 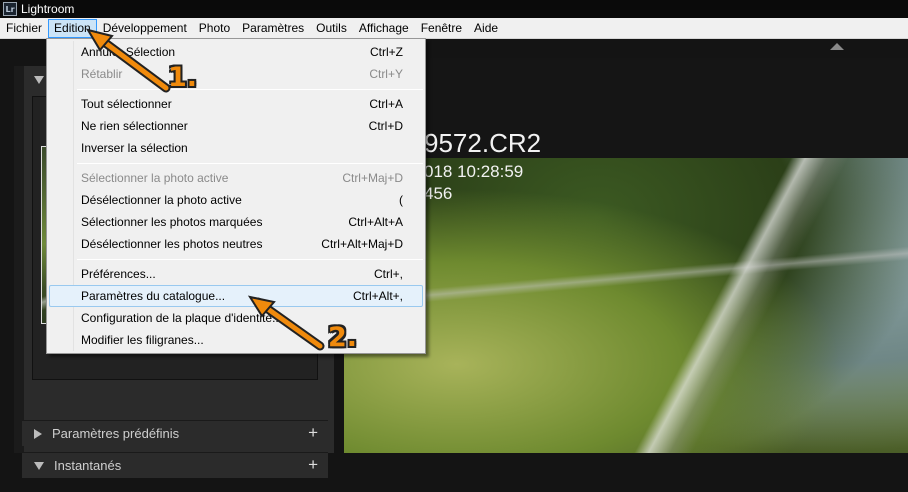 What do you see at coordinates (161, 200) in the screenshot?
I see `menu-item-label: Désélectionner la photo active` at bounding box center [161, 200].